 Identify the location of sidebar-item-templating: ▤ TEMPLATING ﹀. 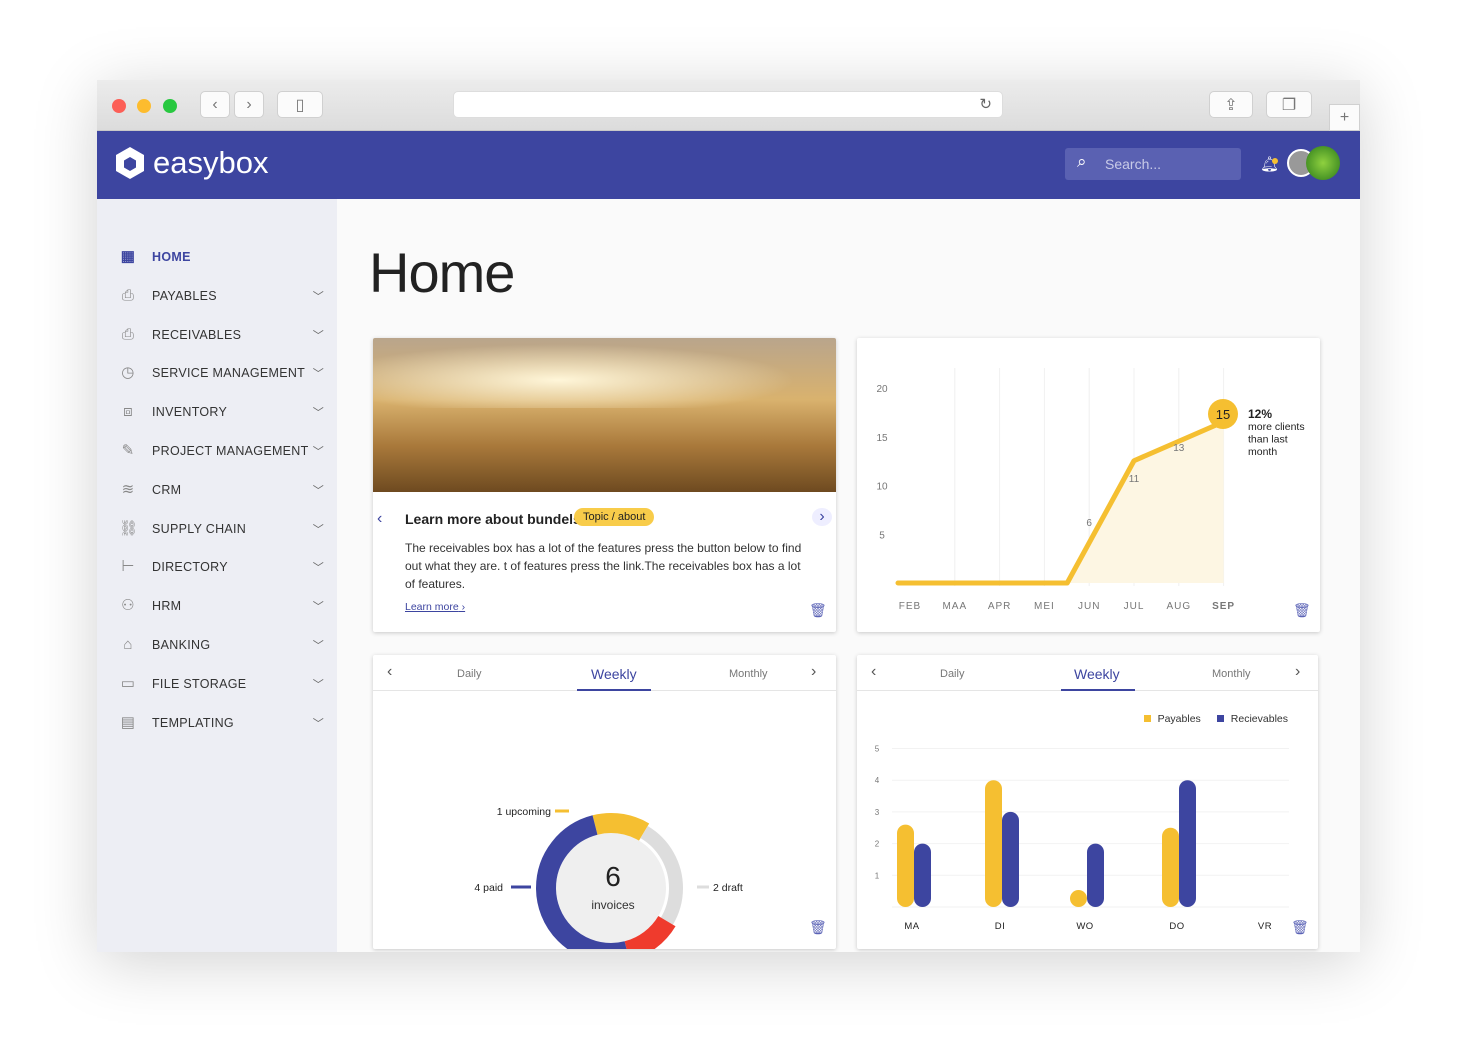
(221, 723).